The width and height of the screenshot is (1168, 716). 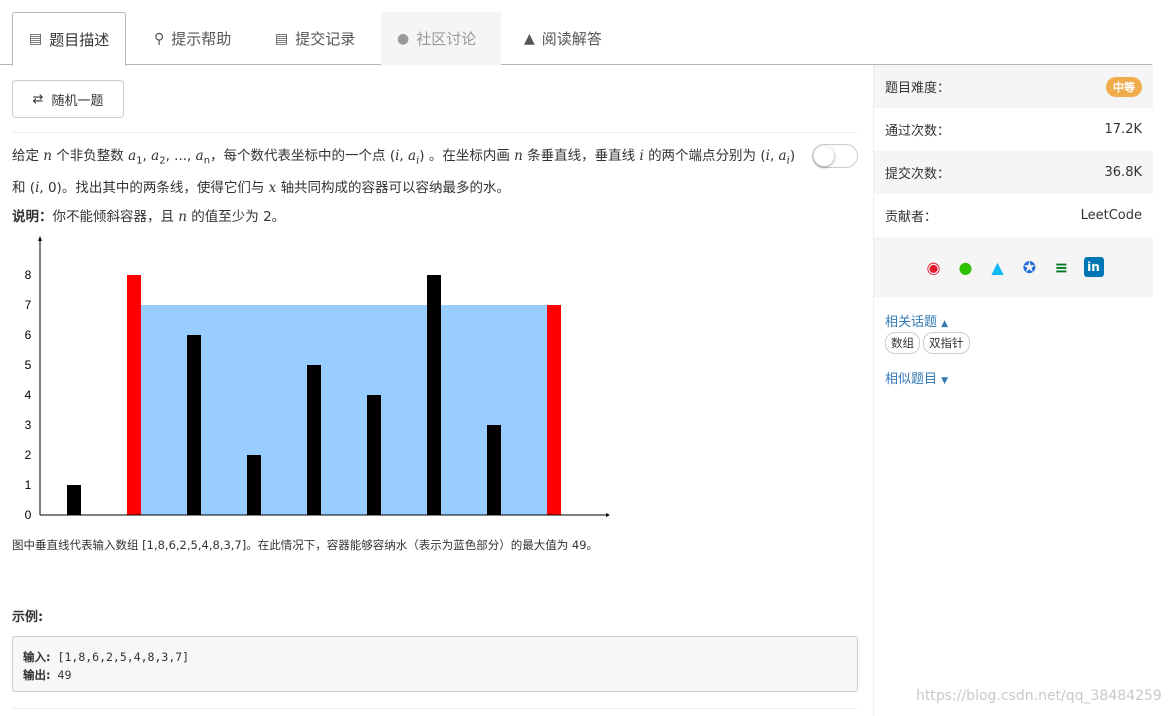 I want to click on qzone-icon: ✪, so click(x=1030, y=267).